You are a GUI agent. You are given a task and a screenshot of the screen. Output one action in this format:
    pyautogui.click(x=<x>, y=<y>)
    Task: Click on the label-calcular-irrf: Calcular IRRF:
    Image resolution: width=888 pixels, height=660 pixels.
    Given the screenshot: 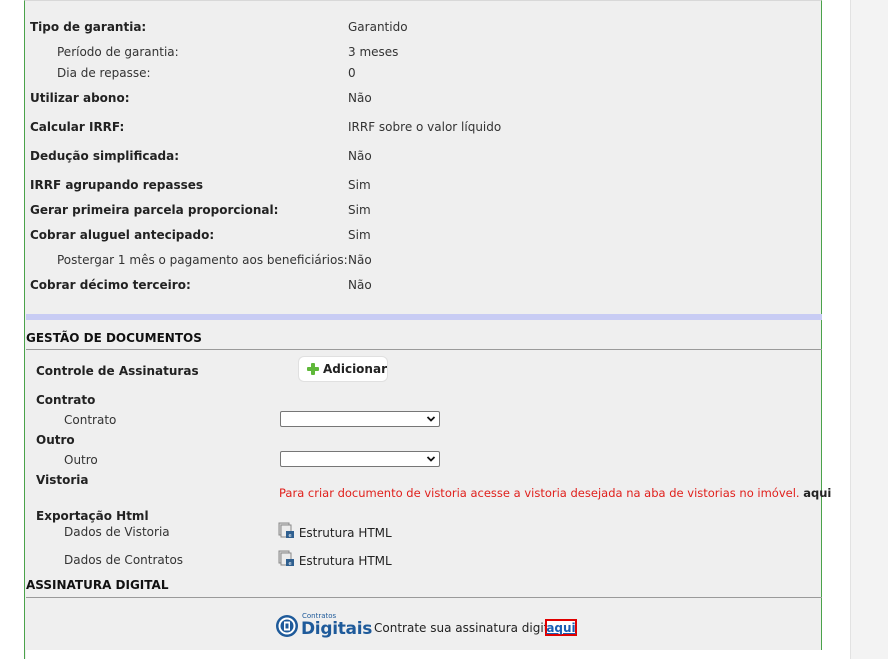 What is the action you would take?
    pyautogui.click(x=77, y=127)
    